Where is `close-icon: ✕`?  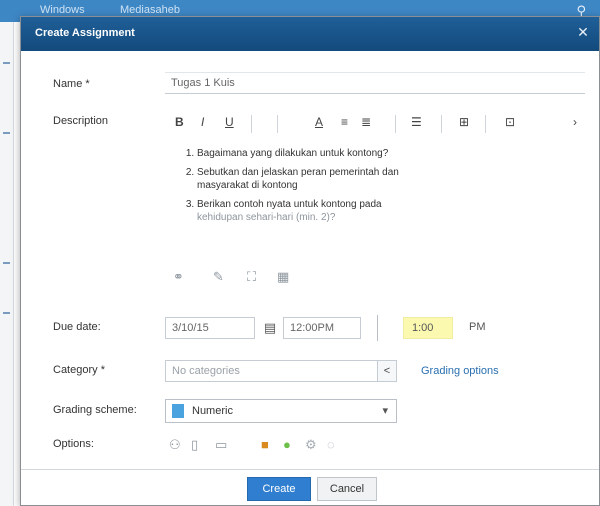 close-icon: ✕ is located at coordinates (583, 32).